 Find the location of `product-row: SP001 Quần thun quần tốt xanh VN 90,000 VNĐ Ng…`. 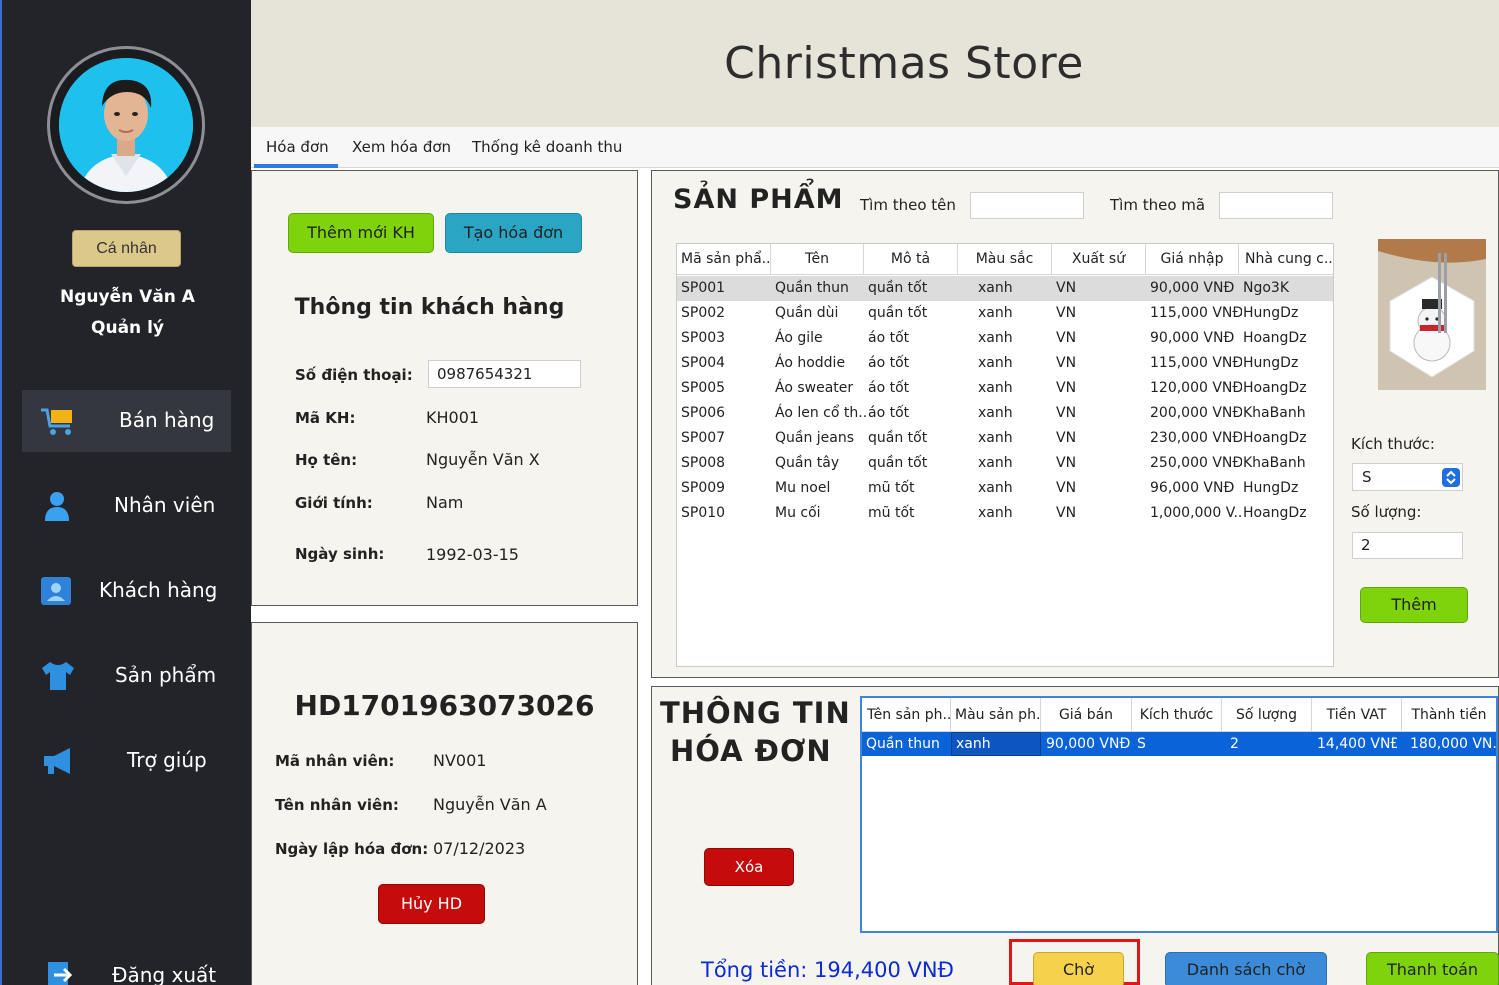

product-row: SP001 Quần thun quần tốt xanh VN 90,000 VNĐ Ng… is located at coordinates (1005, 288).